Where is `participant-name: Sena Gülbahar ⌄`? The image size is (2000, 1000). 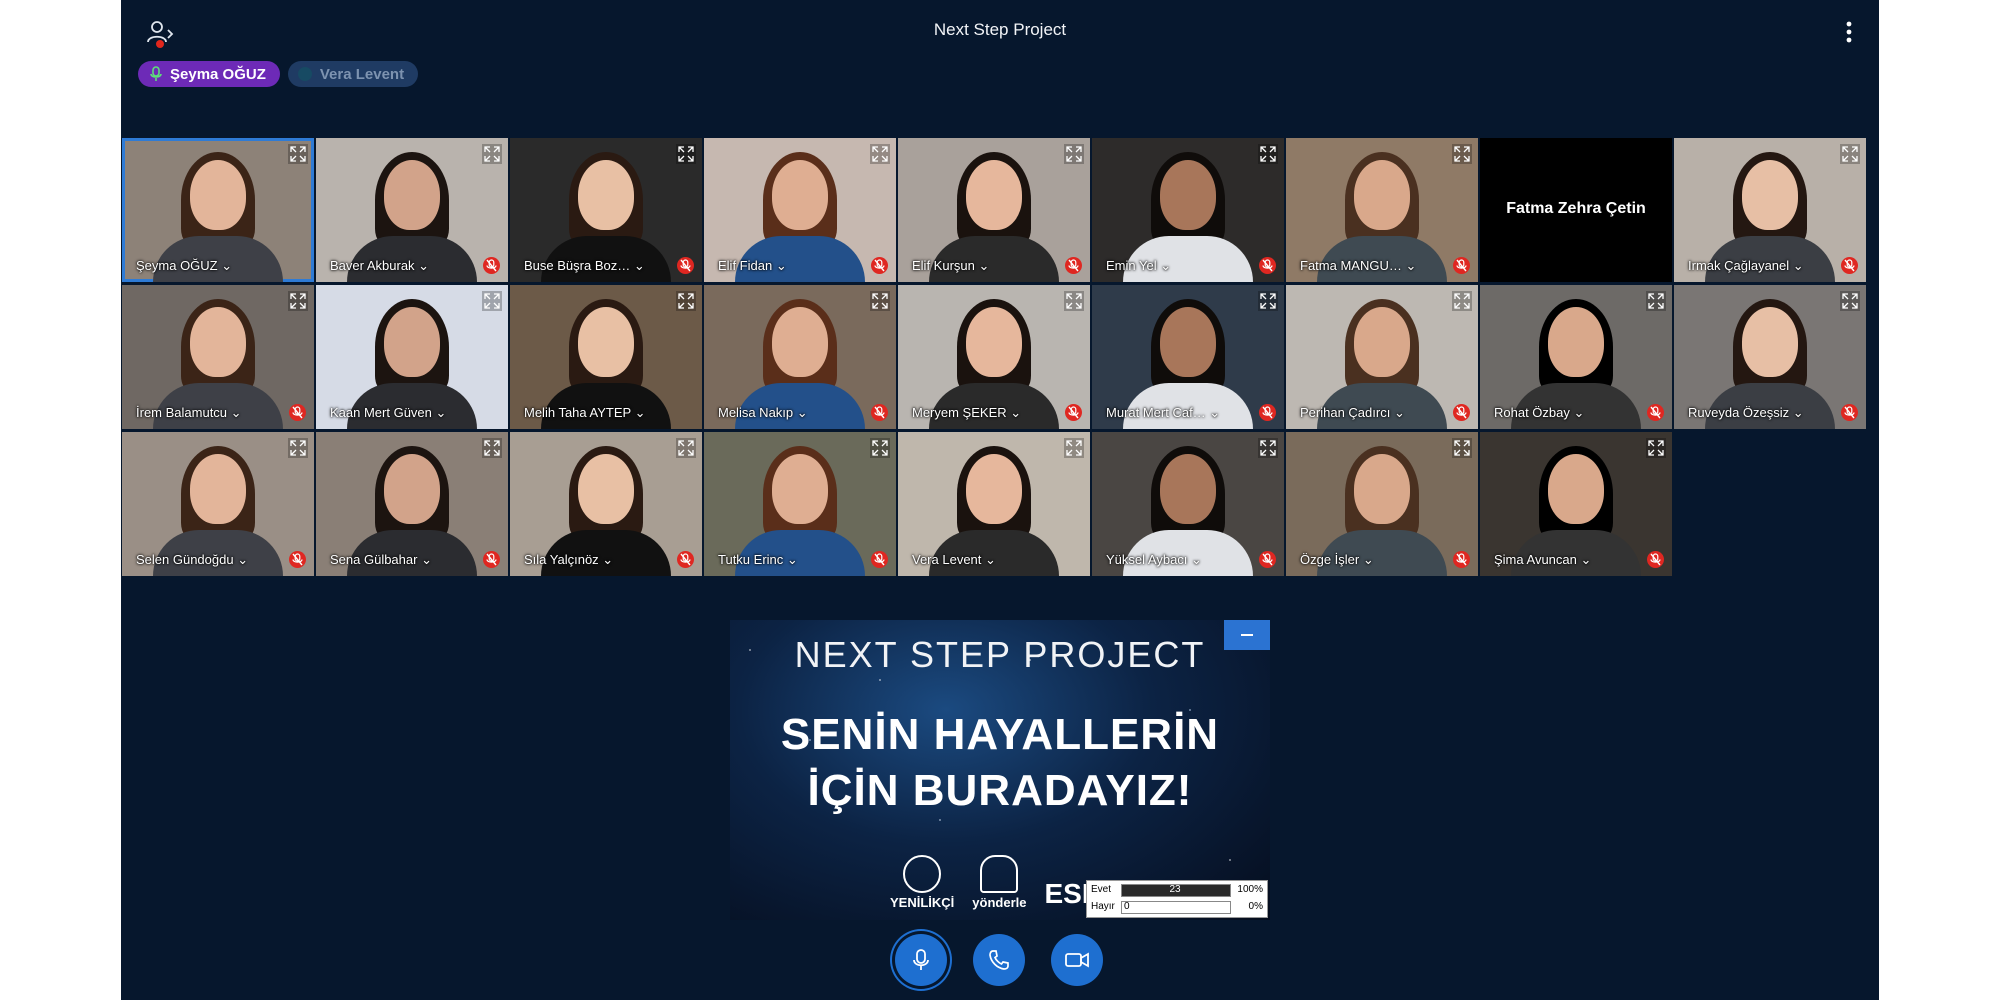
participant-name: Sena Gülbahar ⌄ is located at coordinates (381, 560).